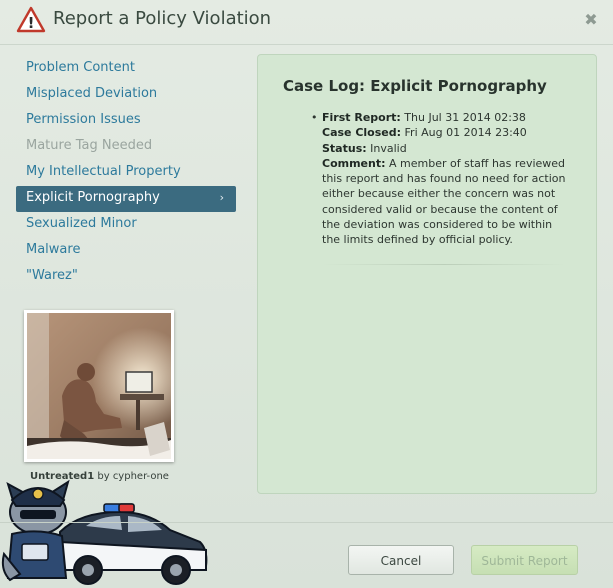  I want to click on dialog-title: Report a Policy Violation, so click(162, 18).